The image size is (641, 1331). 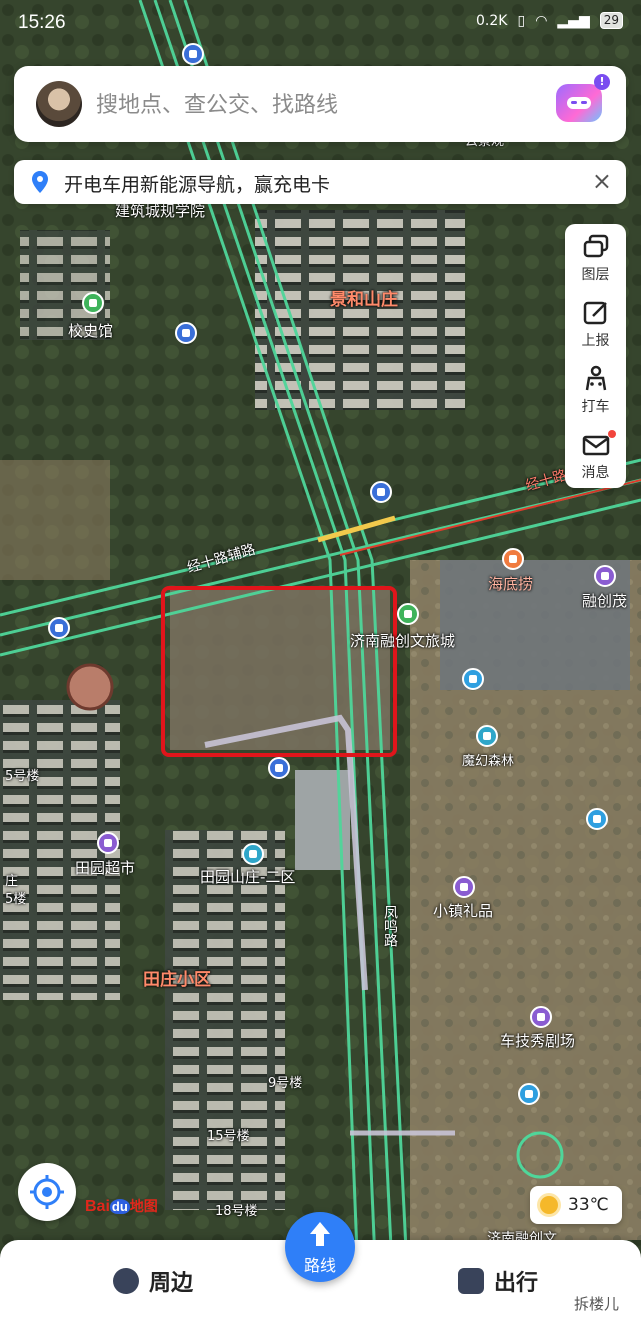 I want to click on attraction-icon, so click(x=487, y=736).